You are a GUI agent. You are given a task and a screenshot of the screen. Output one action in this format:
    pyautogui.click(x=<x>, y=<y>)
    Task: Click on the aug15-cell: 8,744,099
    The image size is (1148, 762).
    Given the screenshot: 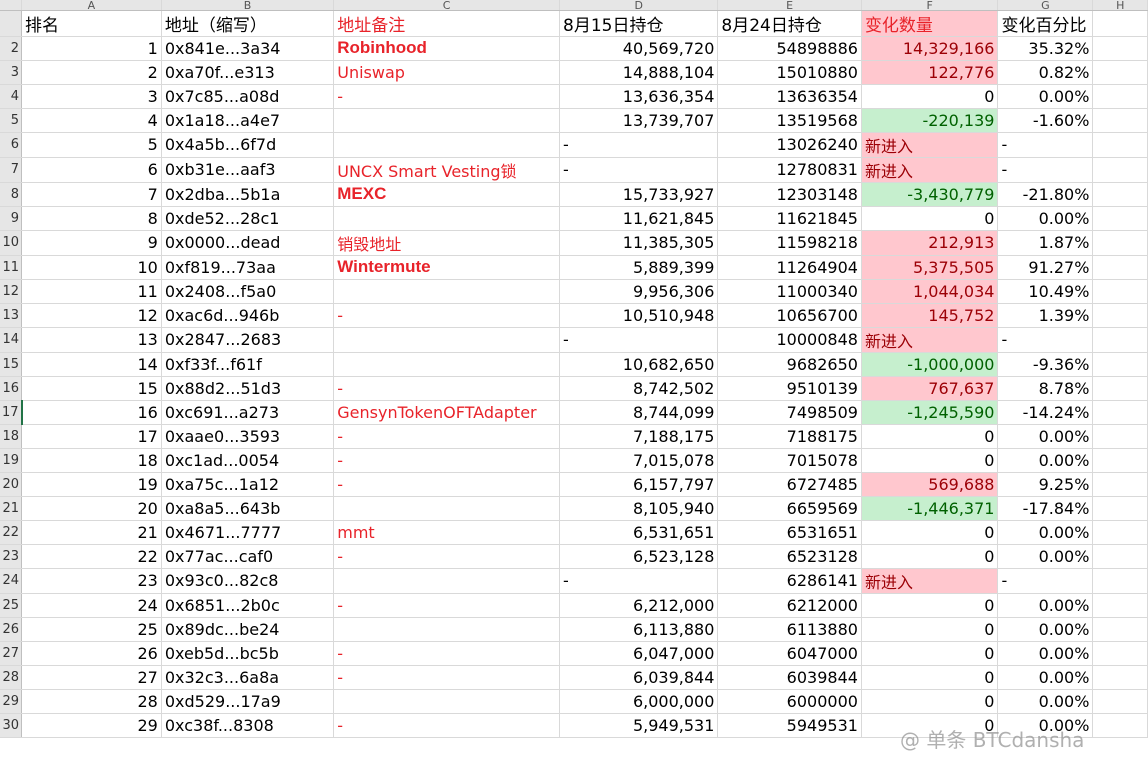 What is the action you would take?
    pyautogui.click(x=639, y=412)
    